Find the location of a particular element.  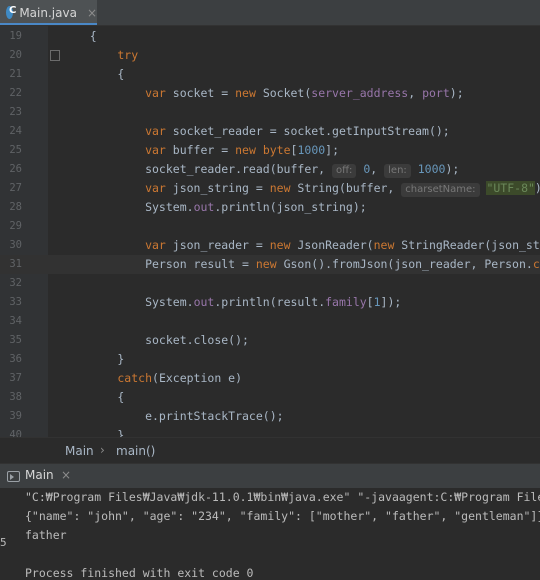

code-line: 29 is located at coordinates (270, 226).